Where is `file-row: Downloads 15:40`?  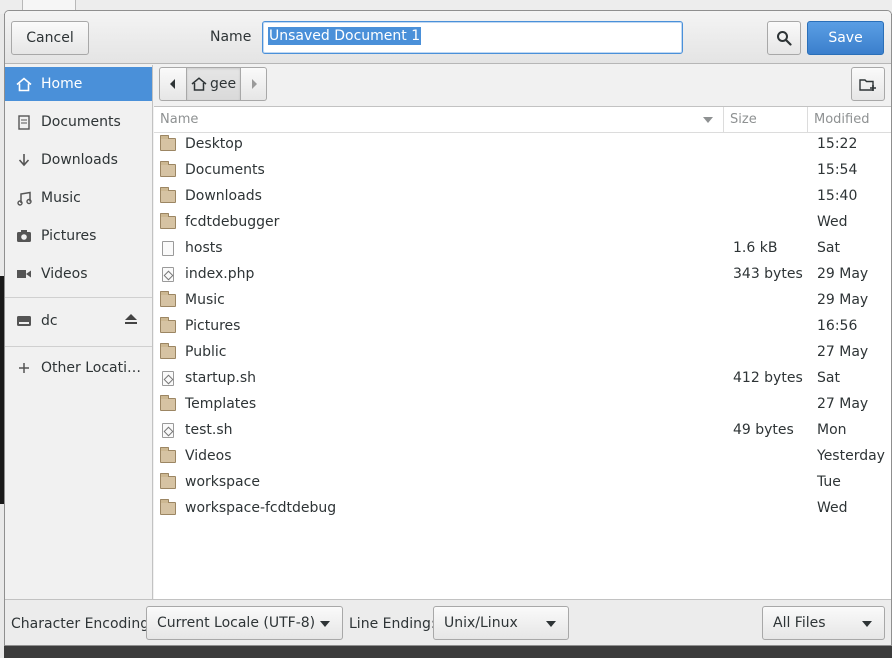
file-row: Downloads 15:40 is located at coordinates (522, 196).